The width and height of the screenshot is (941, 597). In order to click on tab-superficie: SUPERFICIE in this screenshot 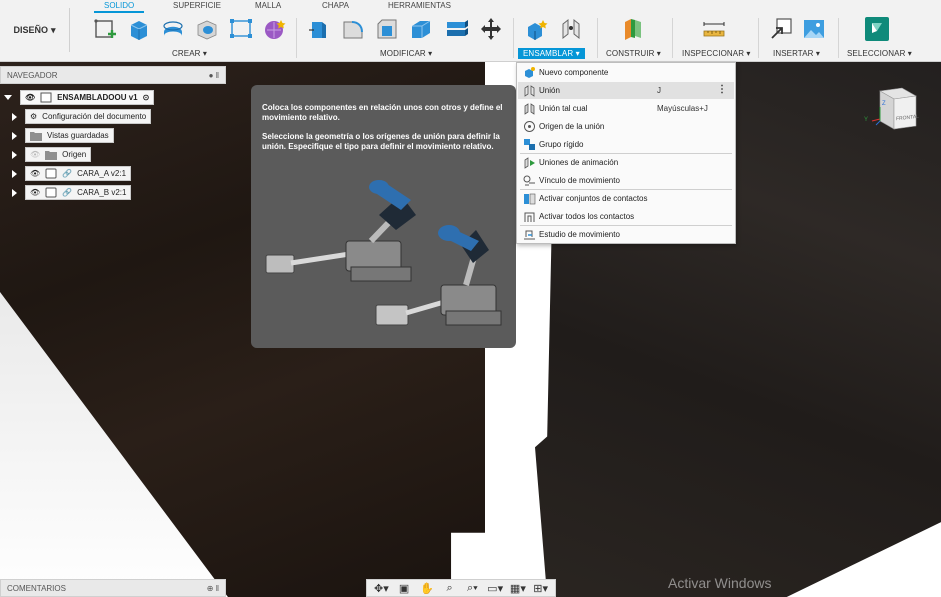, I will do `click(197, 5)`.